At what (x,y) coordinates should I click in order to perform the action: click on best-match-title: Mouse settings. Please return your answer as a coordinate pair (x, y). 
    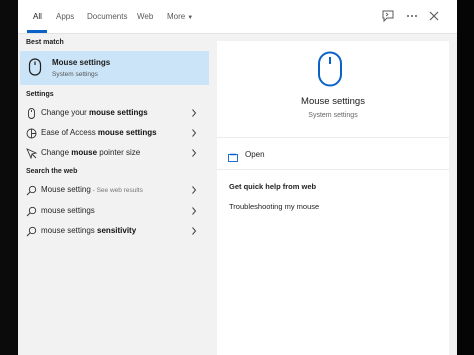
    Looking at the image, I should click on (81, 62).